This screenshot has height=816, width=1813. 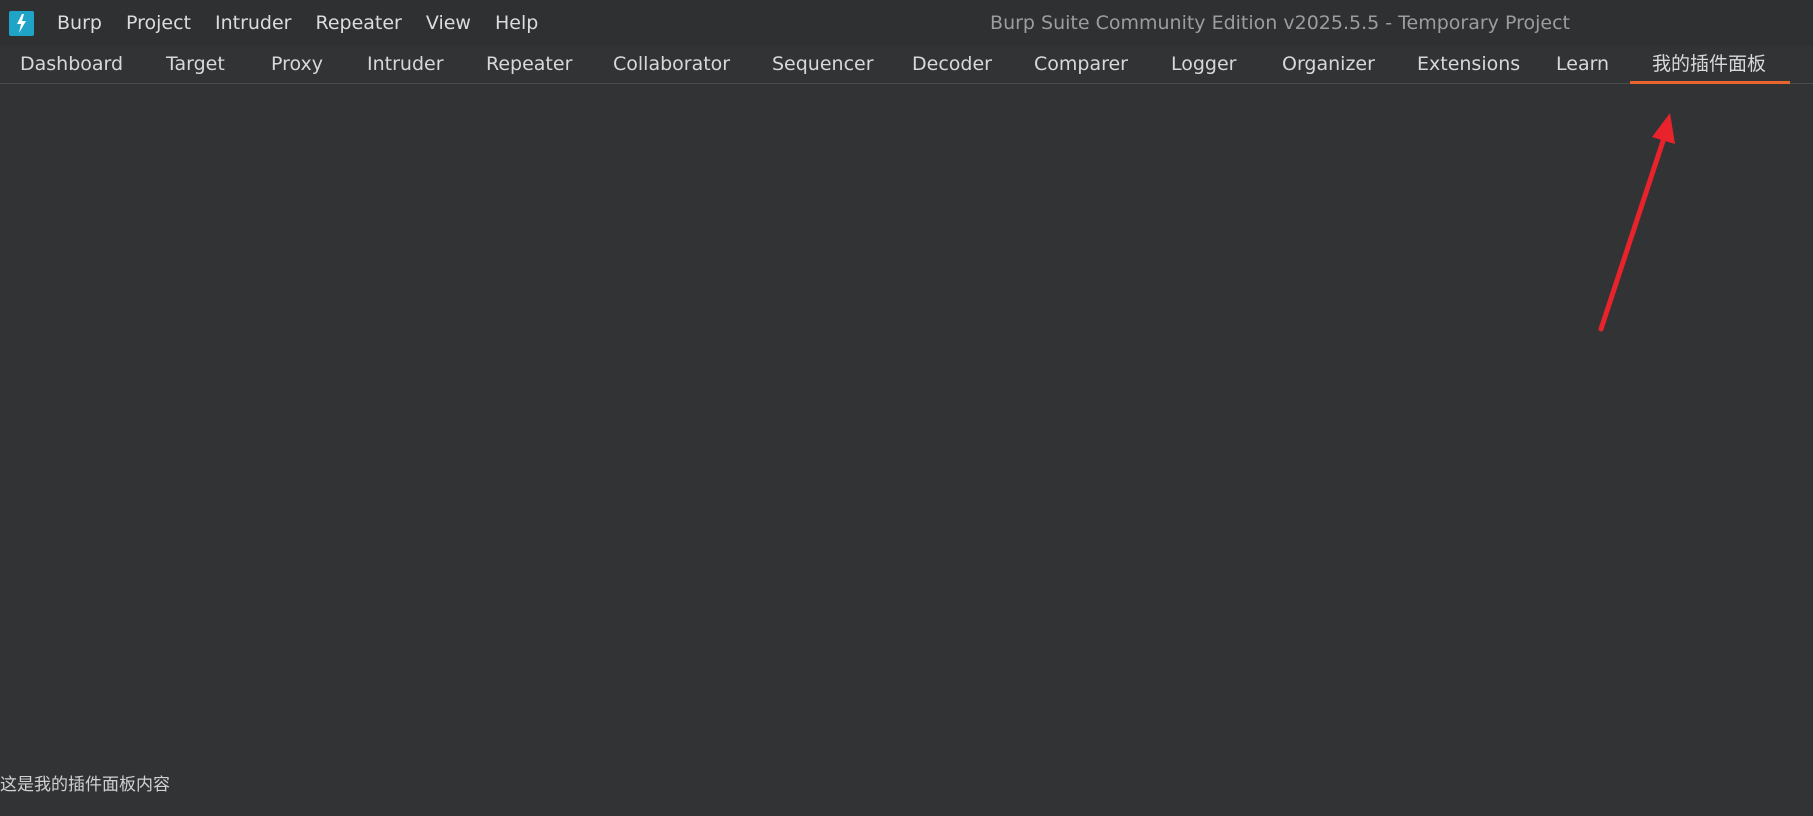 I want to click on tab-sequencer: Sequencer, so click(x=823, y=64).